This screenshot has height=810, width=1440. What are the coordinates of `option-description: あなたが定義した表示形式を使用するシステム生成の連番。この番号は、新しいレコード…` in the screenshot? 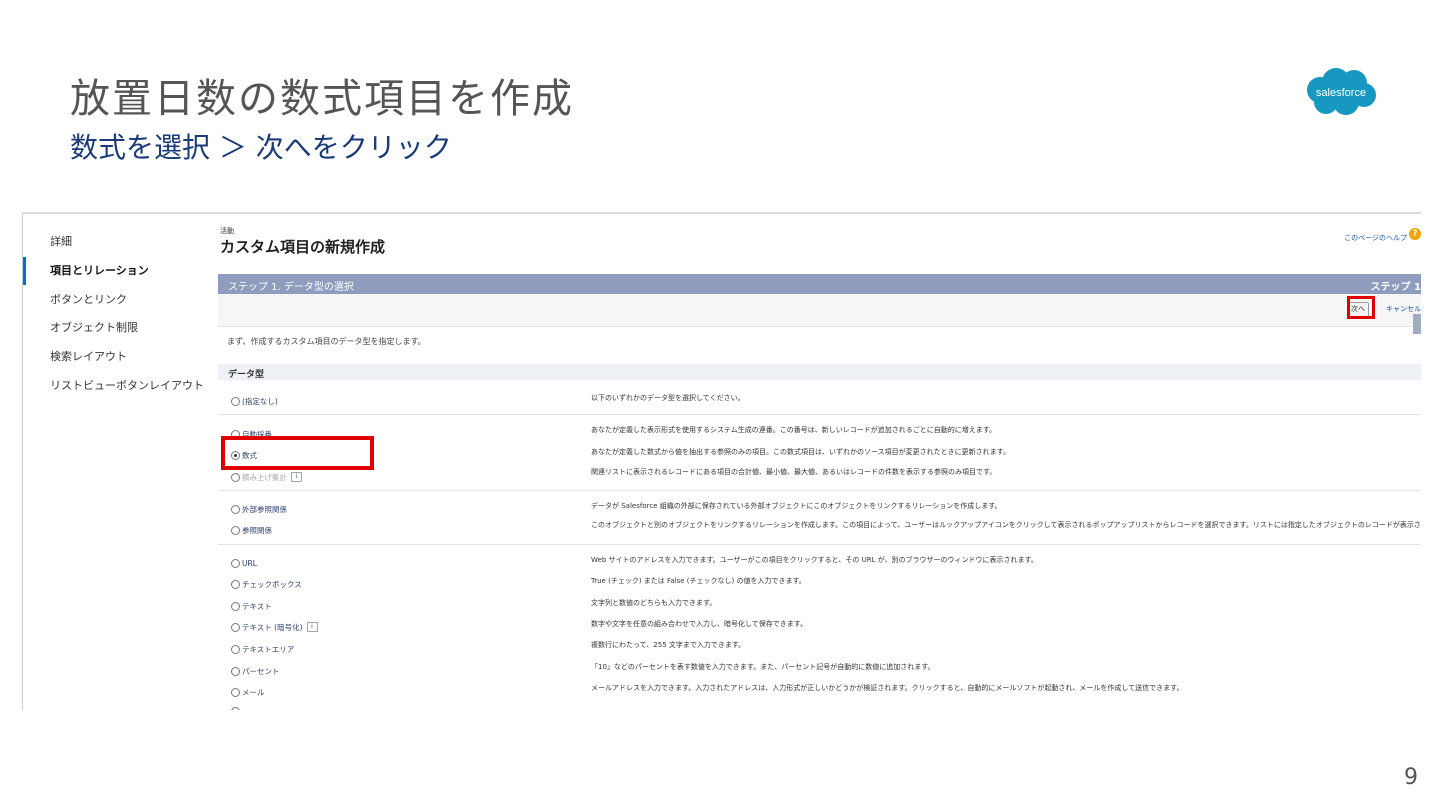 It's located at (794, 430).